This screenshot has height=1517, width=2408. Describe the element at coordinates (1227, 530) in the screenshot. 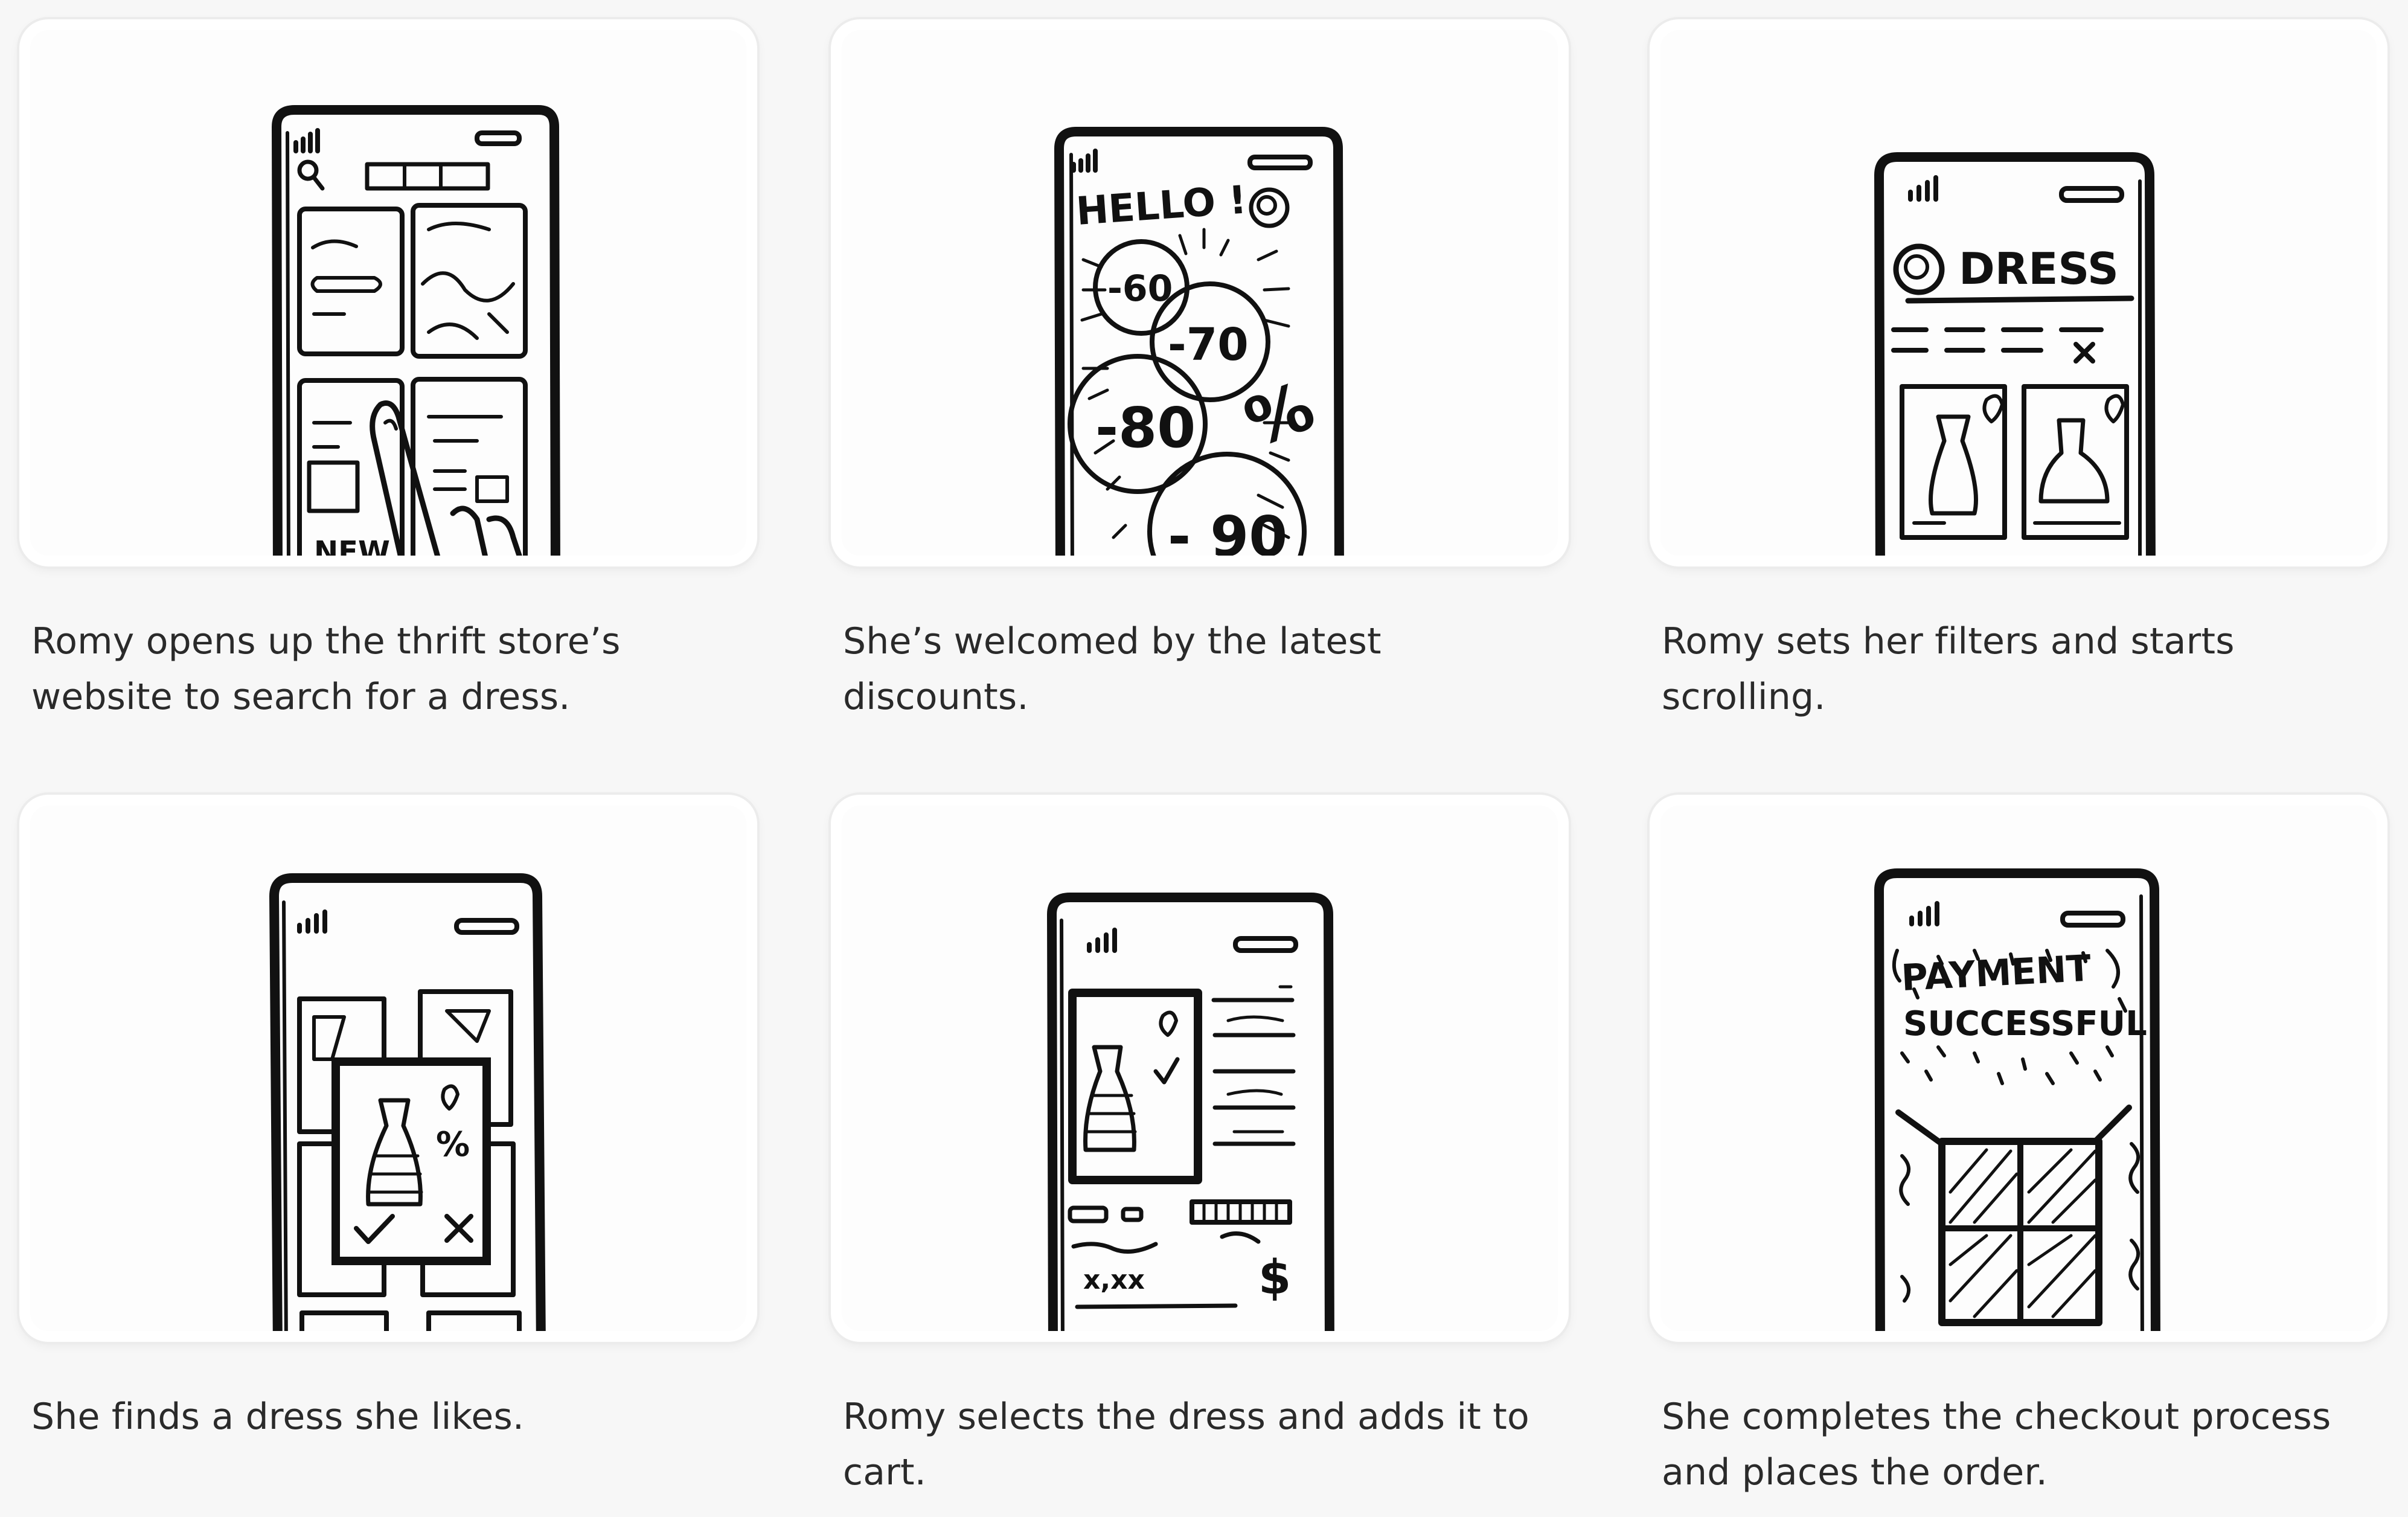

I see `svg-text: - 90` at that location.